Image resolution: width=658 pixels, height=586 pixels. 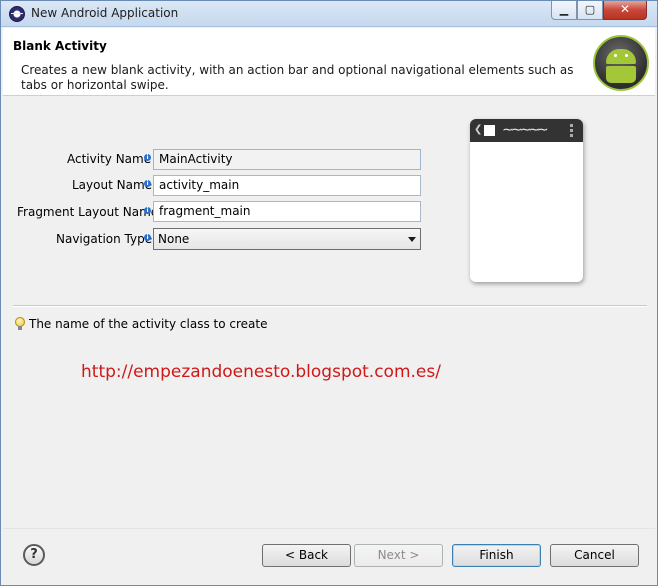 I want to click on activity-name-label: Activity Name, so click(x=109, y=159).